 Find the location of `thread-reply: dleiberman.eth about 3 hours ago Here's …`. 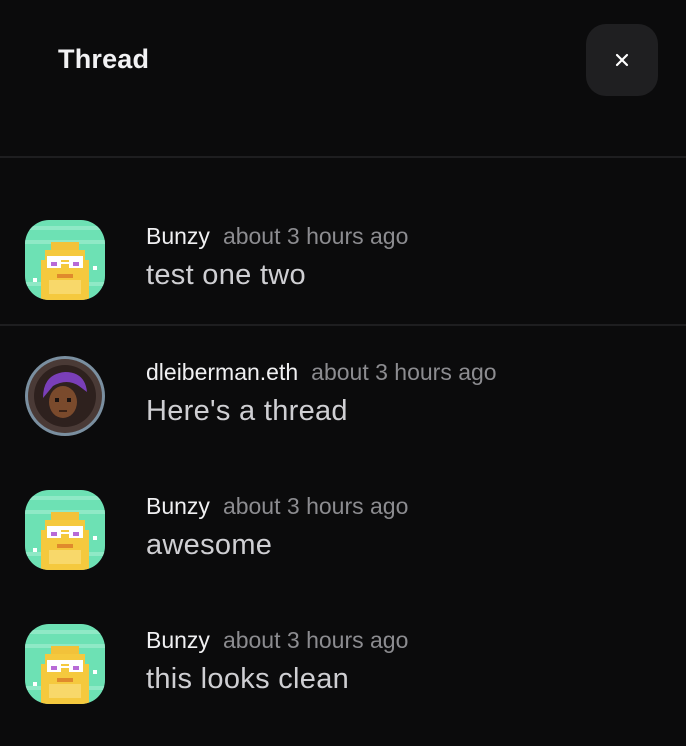

thread-reply: dleiberman.eth about 3 hours ago Here's … is located at coordinates (343, 404).